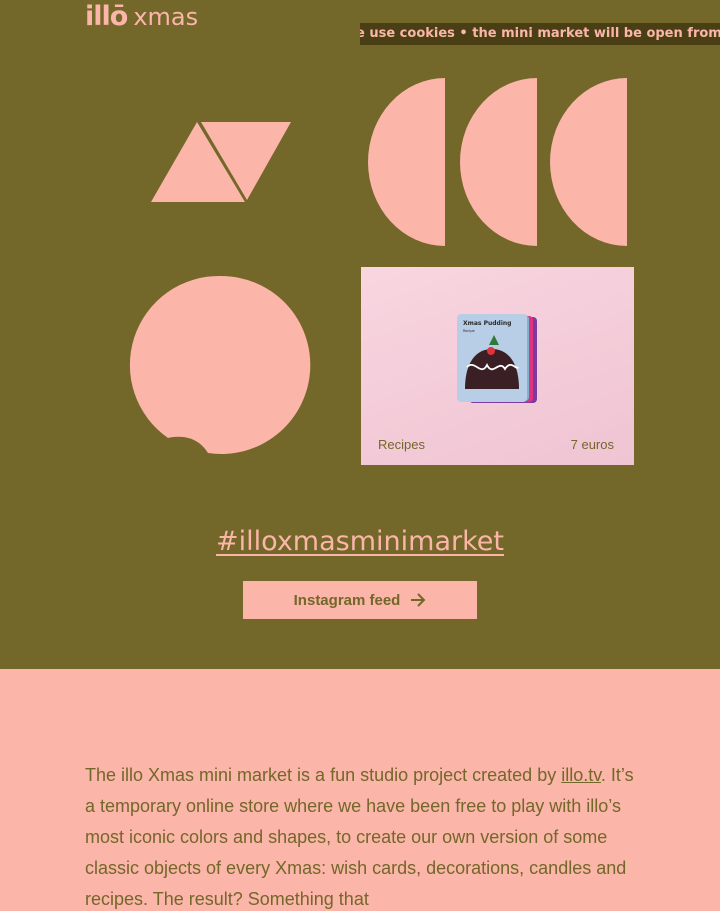  Describe the element at coordinates (469, 331) in the screenshot. I see `book-cover-subtitle: Recipe` at that location.